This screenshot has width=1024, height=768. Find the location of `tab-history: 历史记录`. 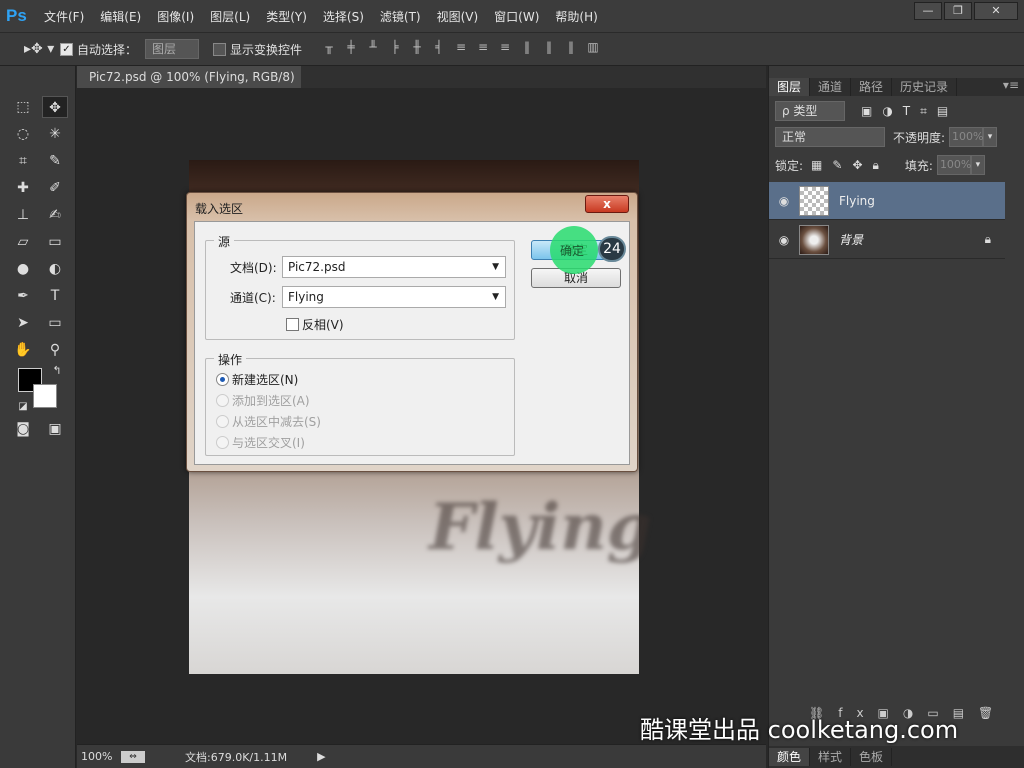

tab-history: 历史记录 is located at coordinates (925, 87).